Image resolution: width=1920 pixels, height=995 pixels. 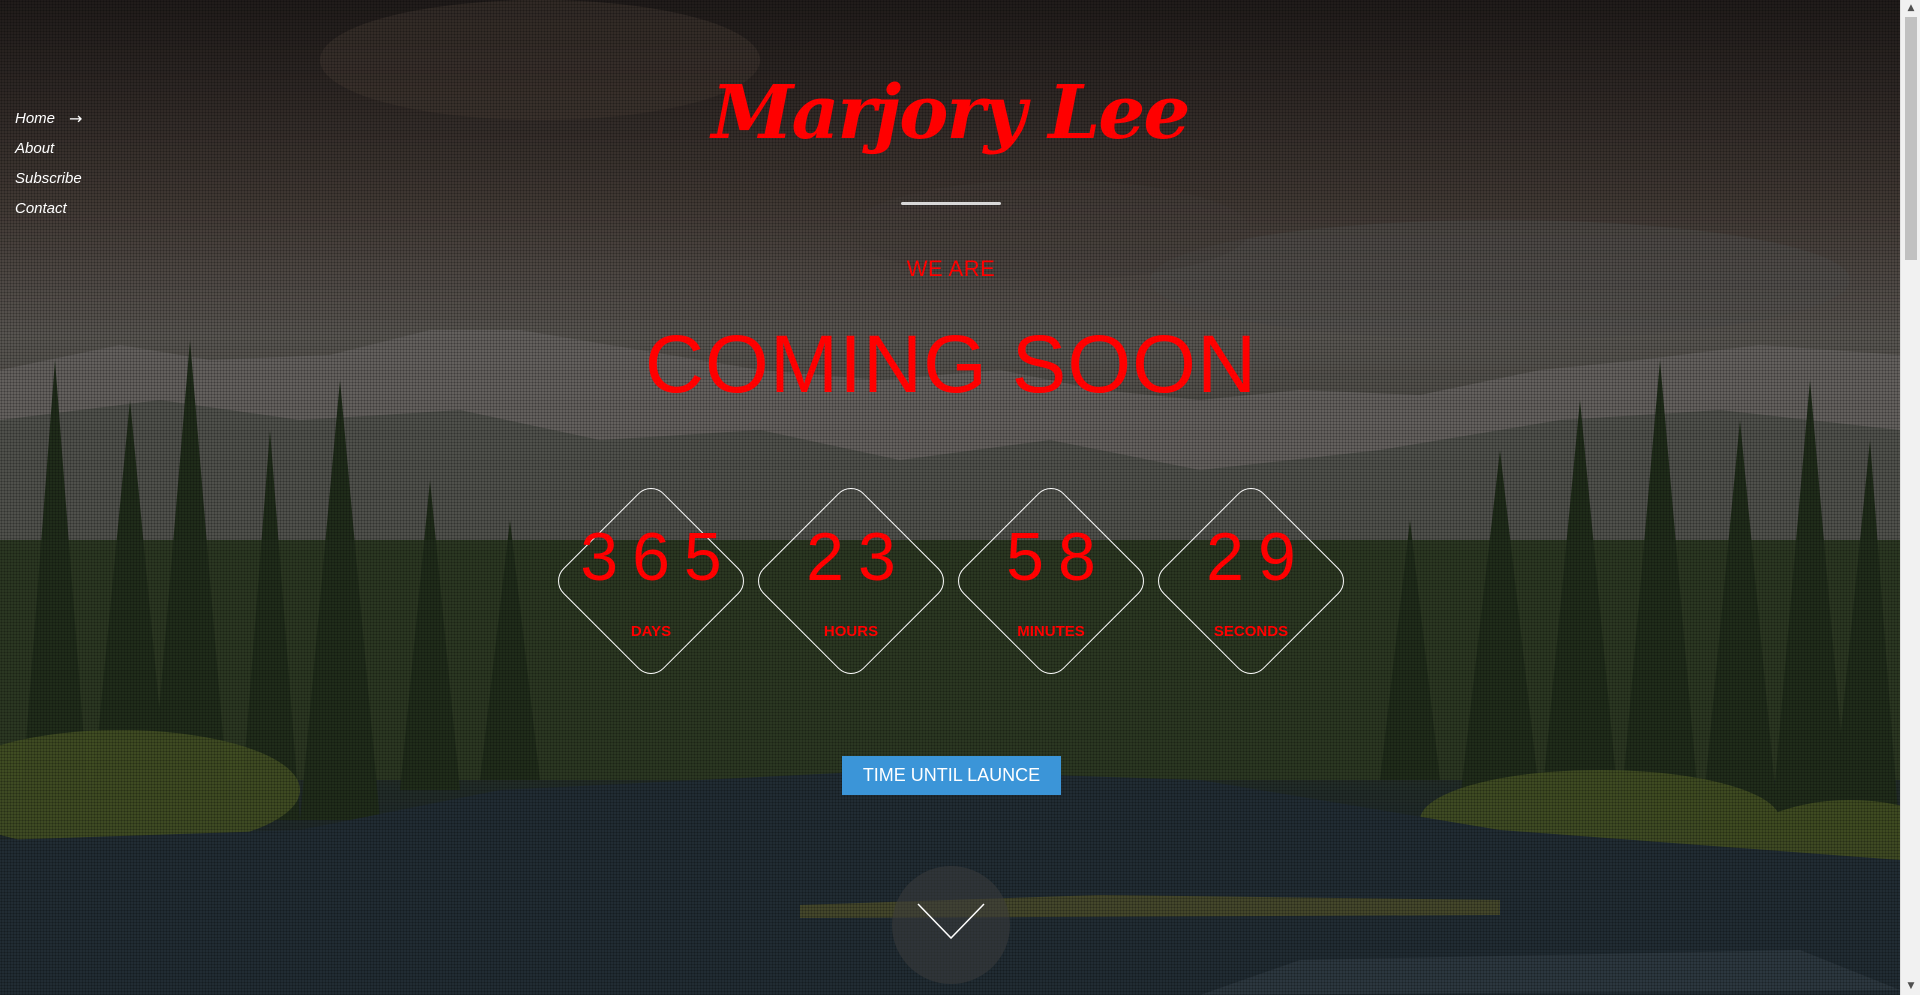 I want to click on countdown-minutes: 58 MINUTES, so click(x=1051, y=581).